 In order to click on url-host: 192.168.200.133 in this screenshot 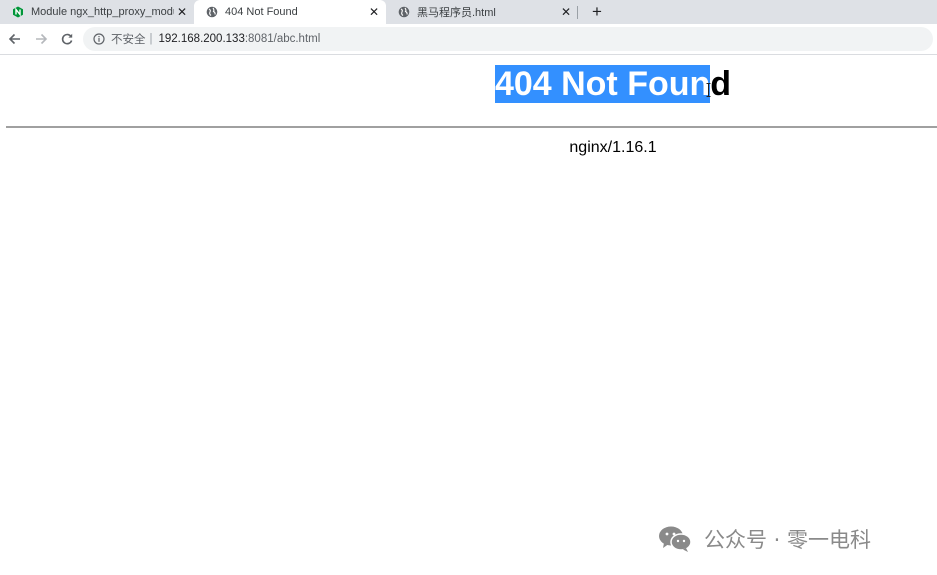, I will do `click(201, 39)`.